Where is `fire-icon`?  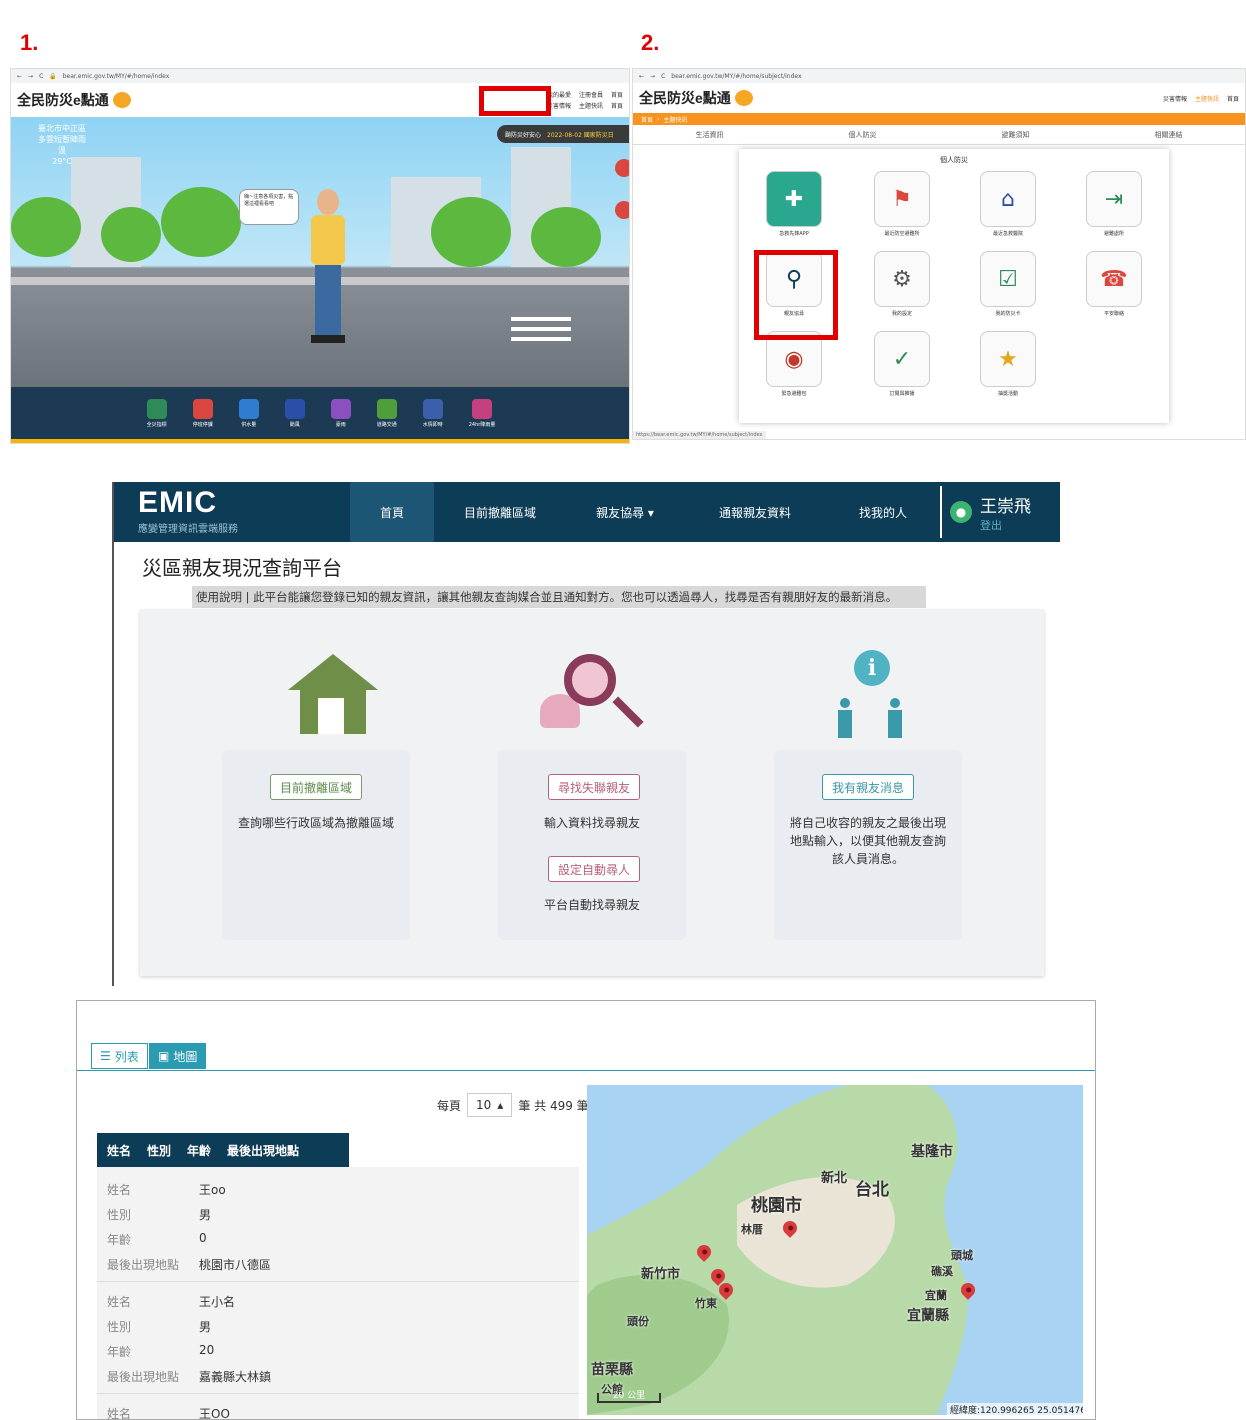
fire-icon is located at coordinates (622, 210).